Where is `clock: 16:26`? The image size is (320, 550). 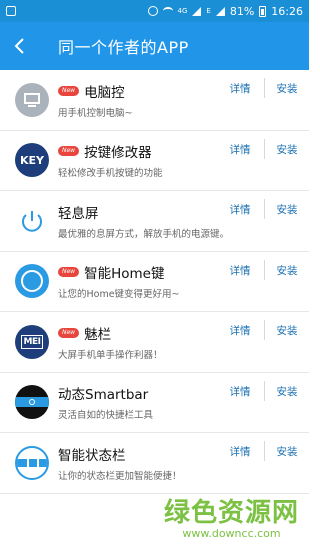
clock: 16:26 is located at coordinates (287, 11).